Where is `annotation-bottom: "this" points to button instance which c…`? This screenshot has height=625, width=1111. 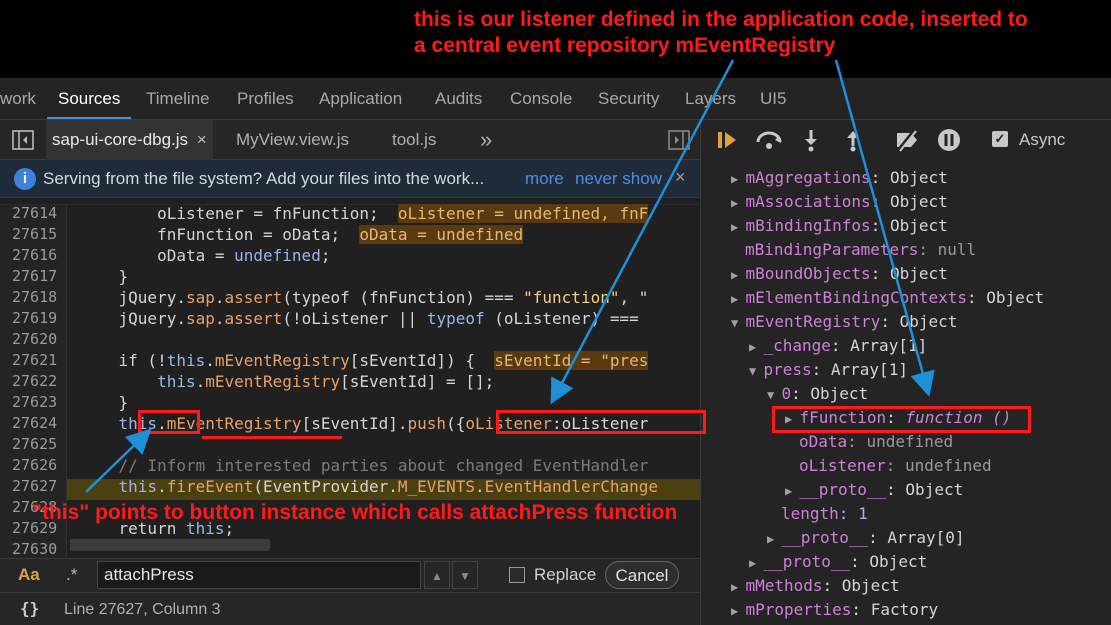
annotation-bottom: "this" points to button instance which c… is located at coordinates (355, 512).